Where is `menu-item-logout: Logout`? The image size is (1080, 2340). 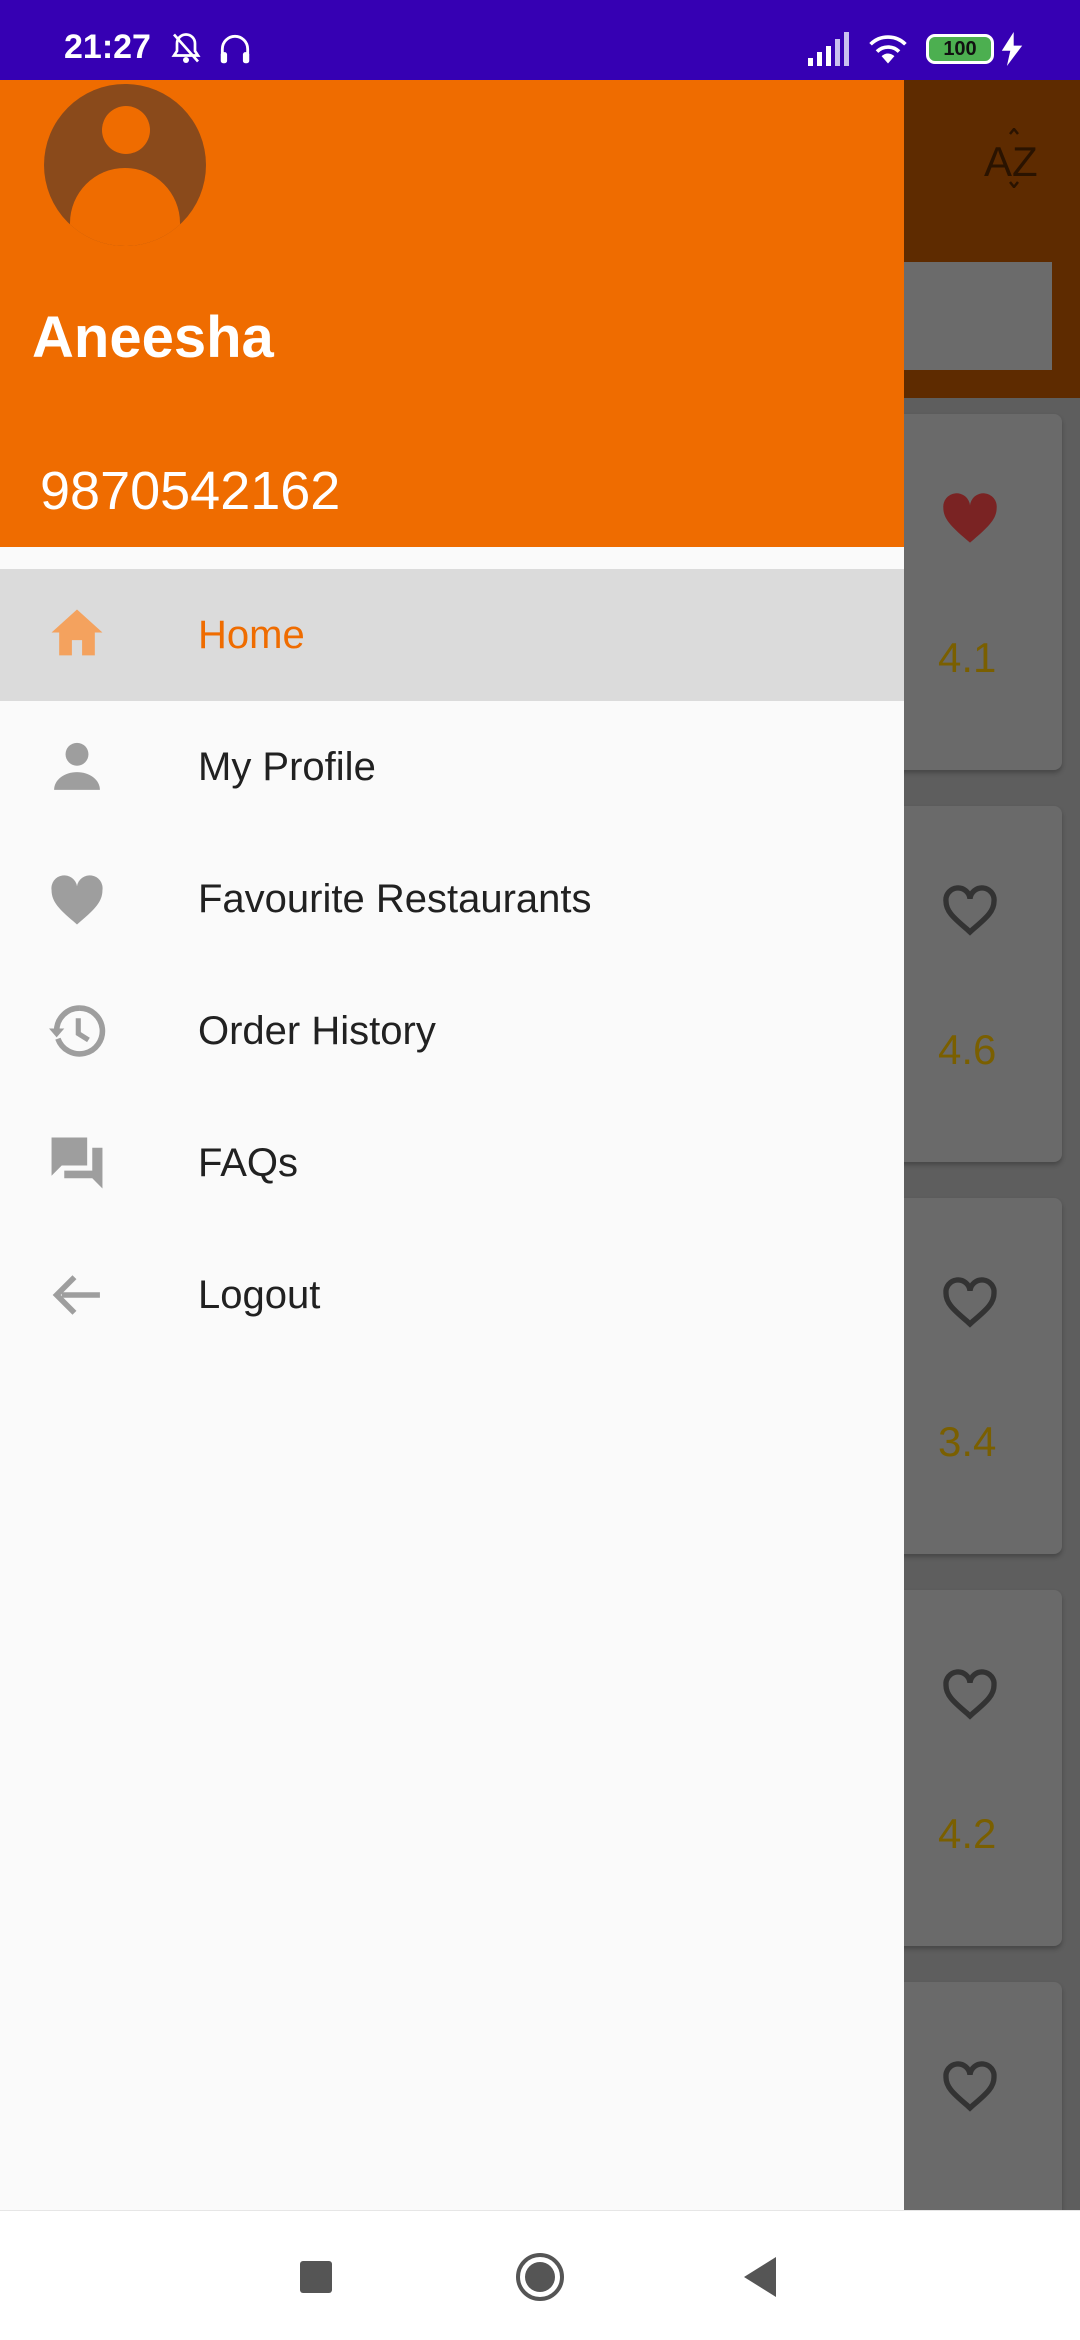
menu-item-logout: Logout is located at coordinates (452, 1295).